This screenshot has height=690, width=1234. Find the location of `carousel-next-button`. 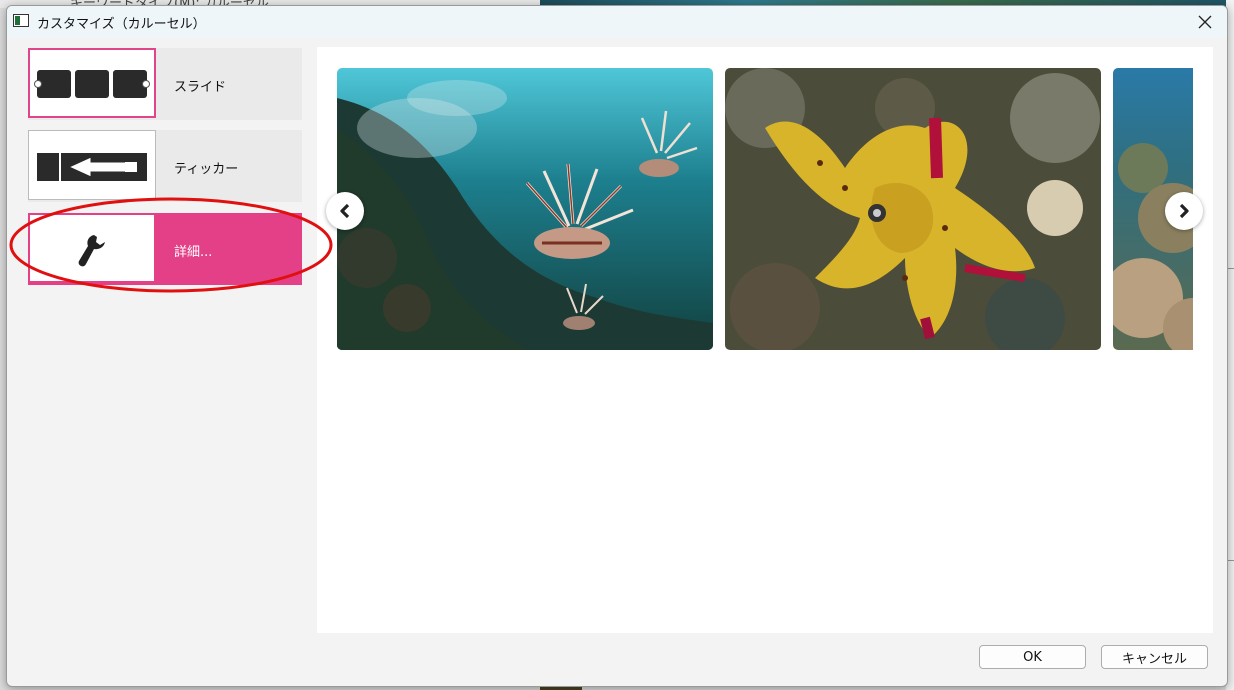

carousel-next-button is located at coordinates (1184, 211).